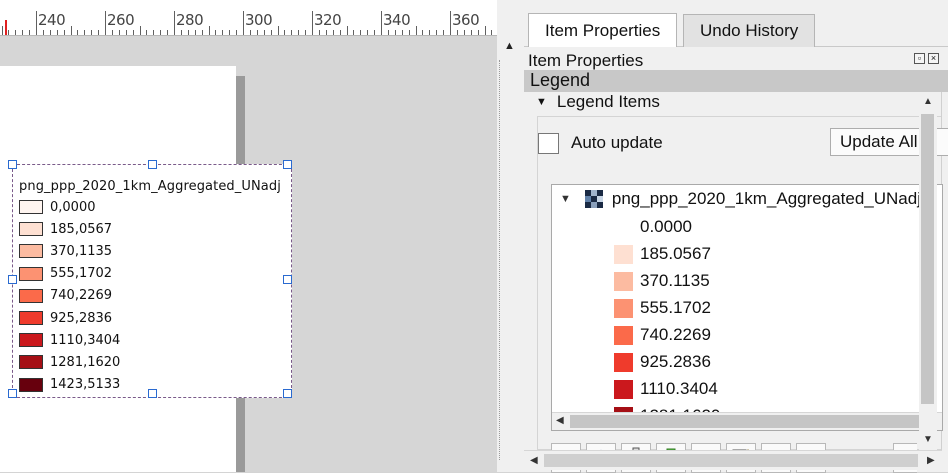 This screenshot has height=473, width=948. Describe the element at coordinates (675, 361) in the screenshot. I see `tree-entry-label: 925.2836` at that location.